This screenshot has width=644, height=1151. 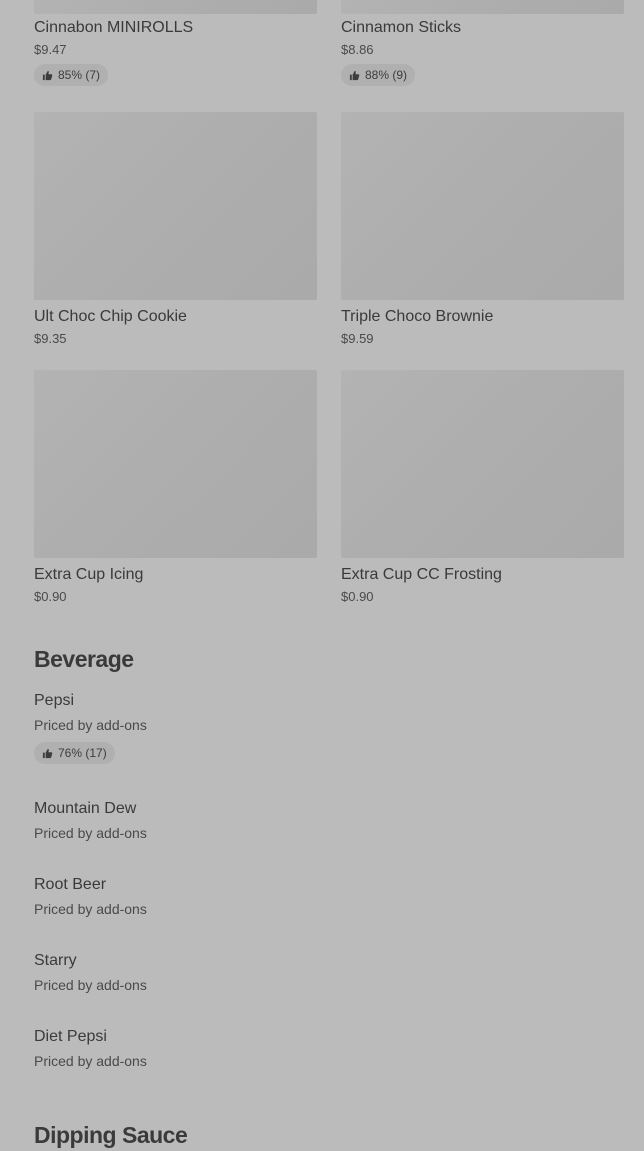 I want to click on rating-badge: 85% (7), so click(x=71, y=75).